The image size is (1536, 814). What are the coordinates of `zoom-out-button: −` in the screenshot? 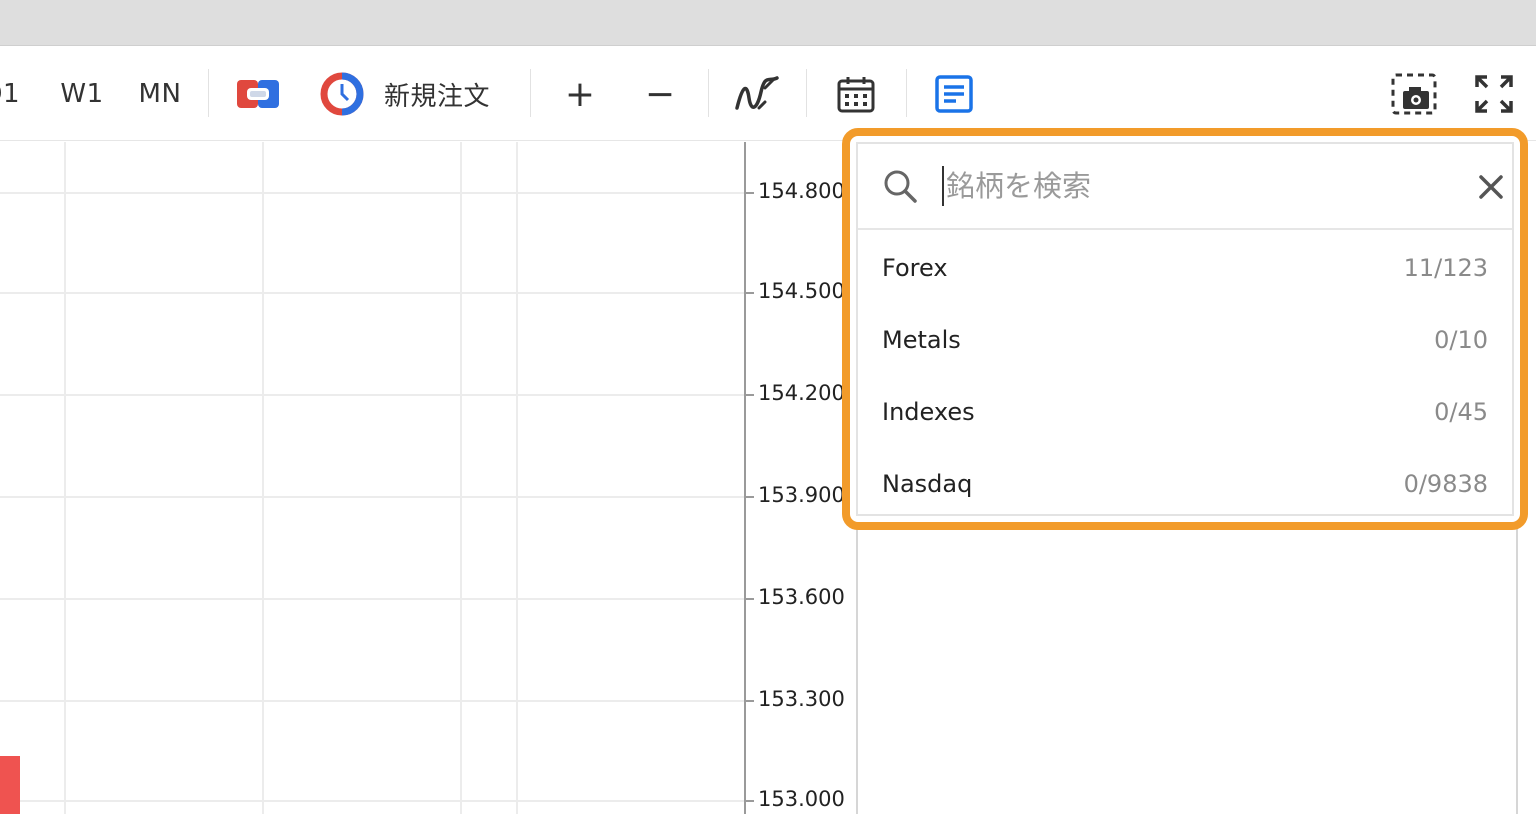 It's located at (660, 94).